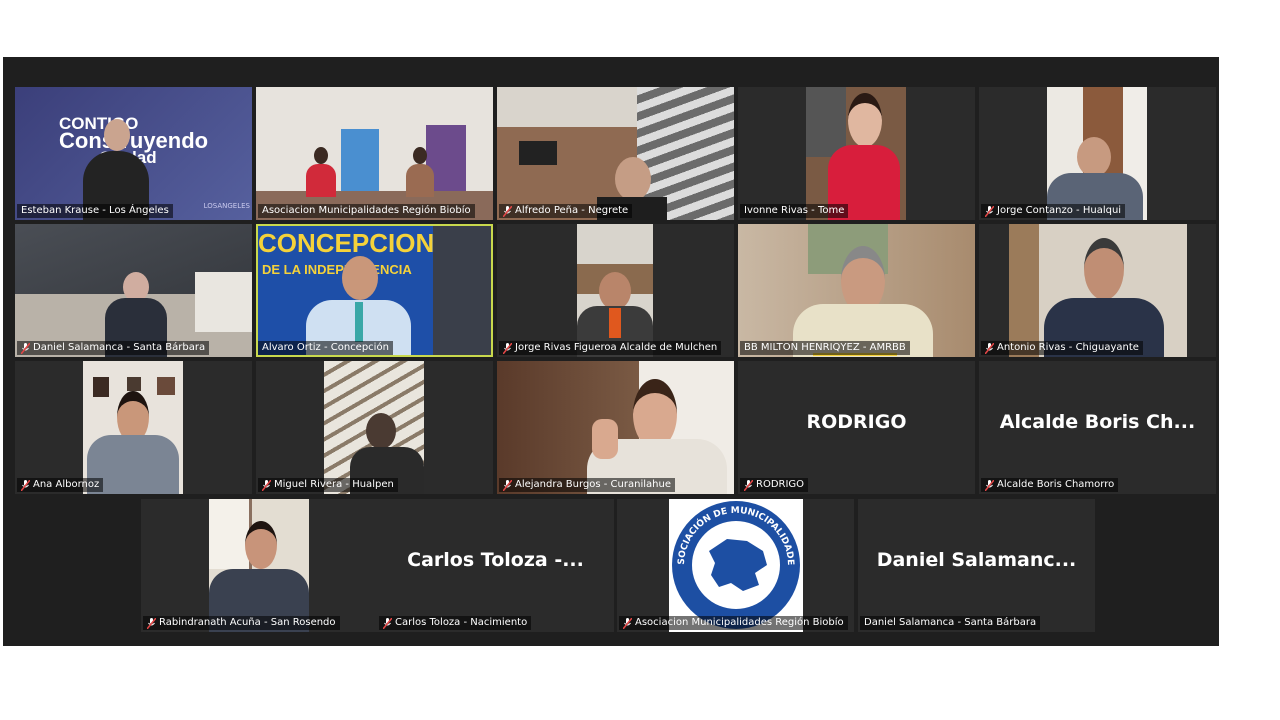  Describe the element at coordinates (1053, 211) in the screenshot. I see `participant-name: Jorge Contanzo - Hualqui` at that location.